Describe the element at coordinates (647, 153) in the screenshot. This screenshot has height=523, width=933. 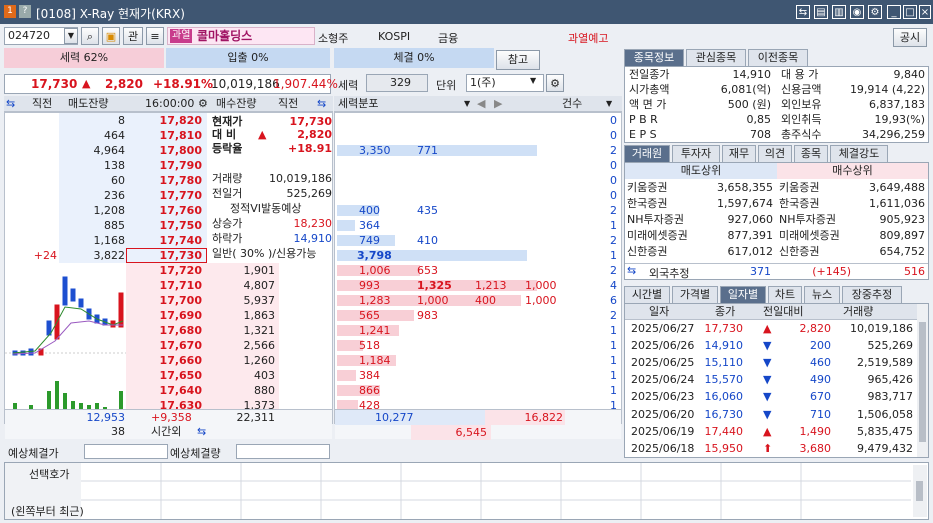
I see `tab-tabs2-0: 거래원` at that location.